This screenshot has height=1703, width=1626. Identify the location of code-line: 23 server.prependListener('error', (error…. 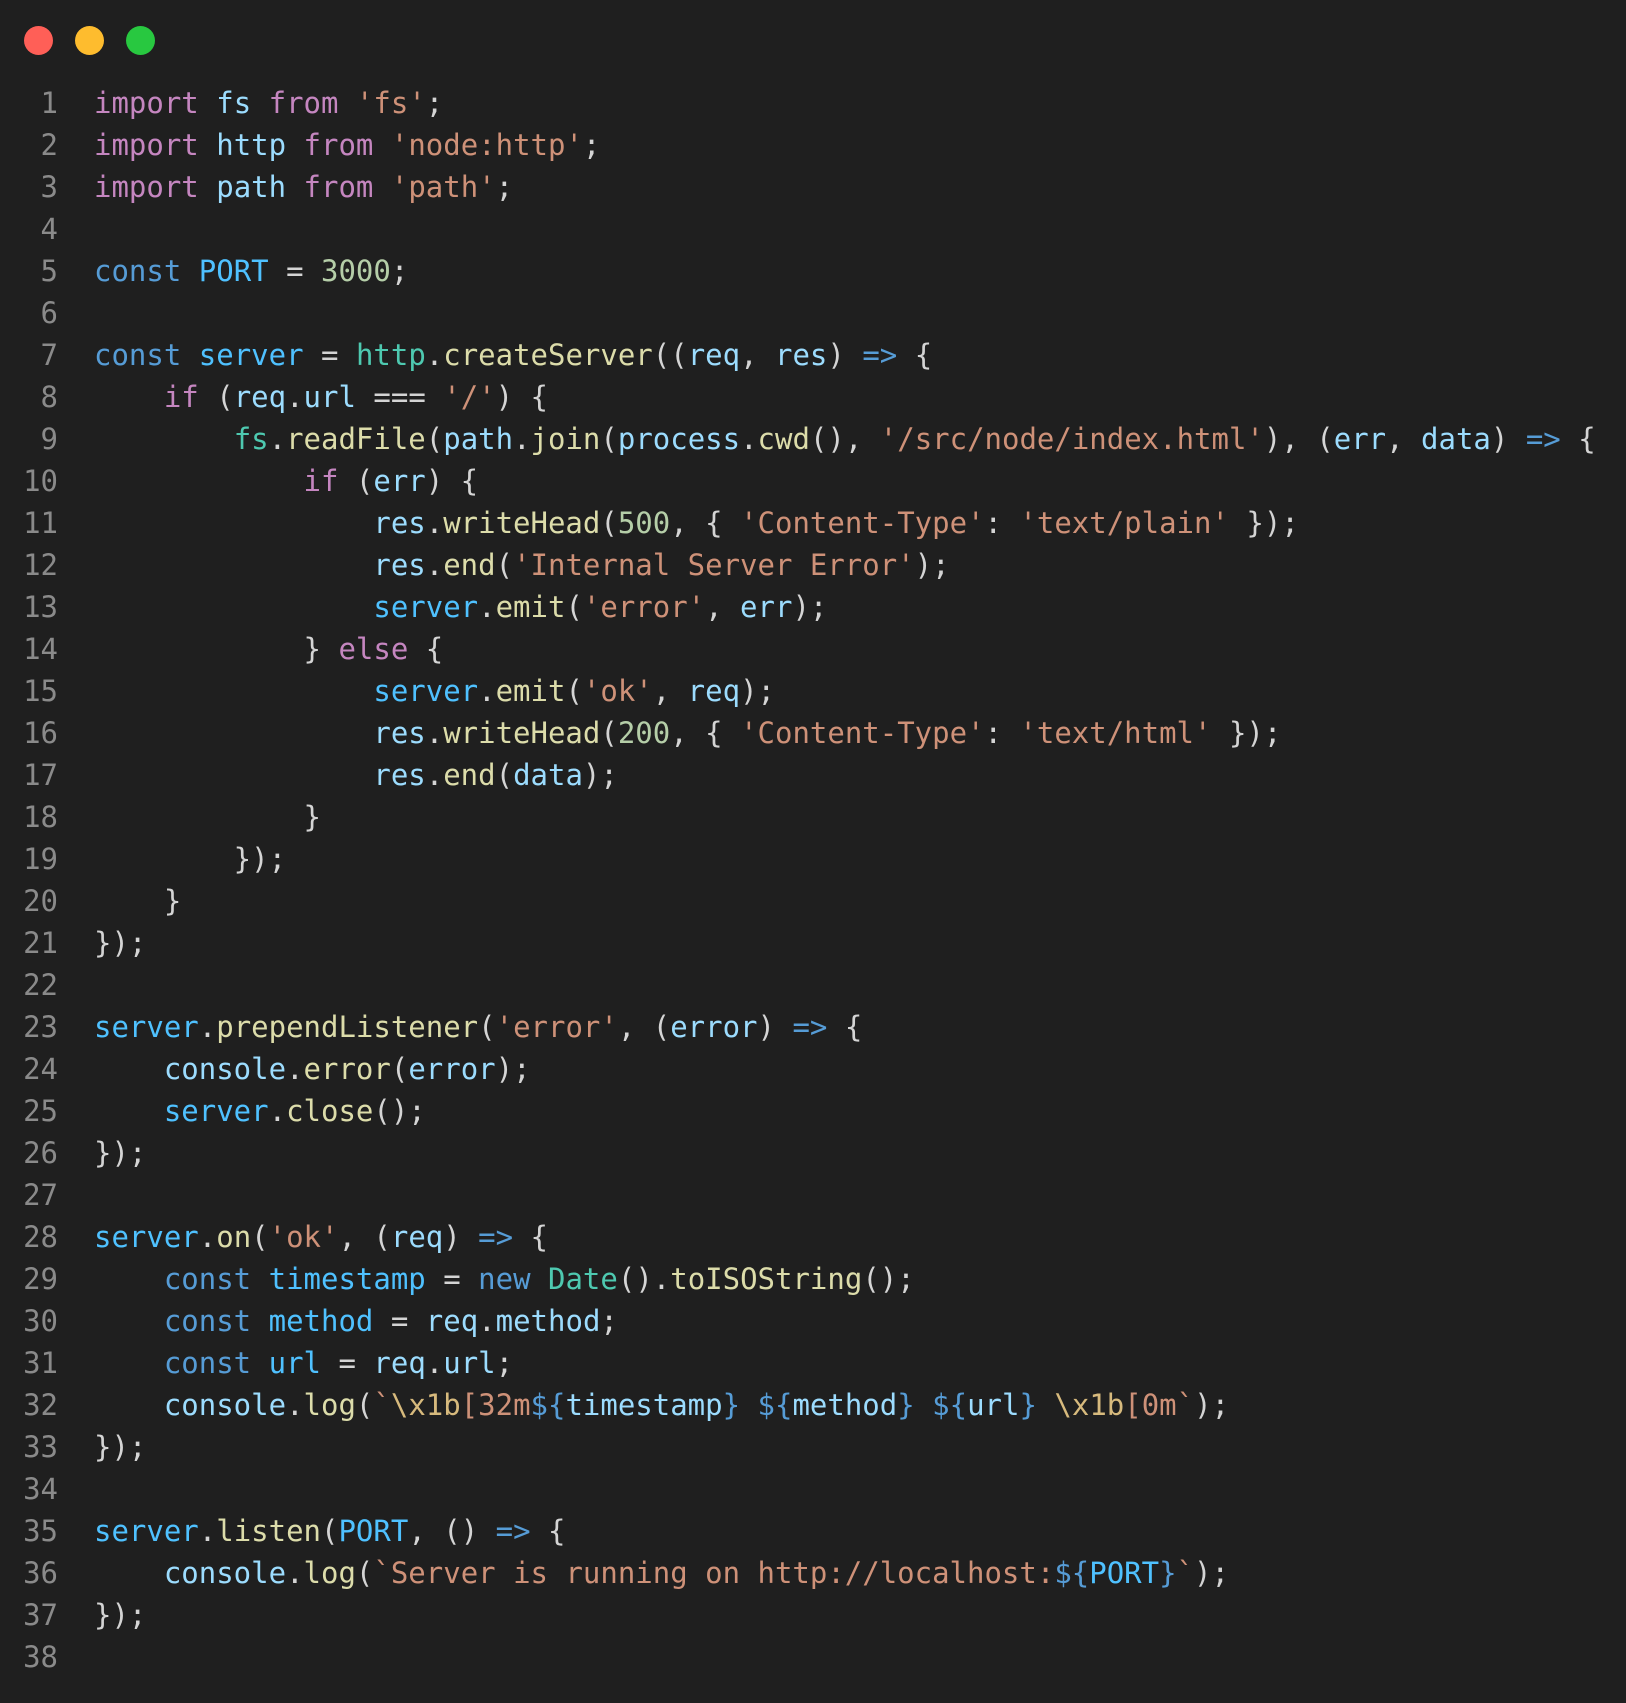
(813, 1027).